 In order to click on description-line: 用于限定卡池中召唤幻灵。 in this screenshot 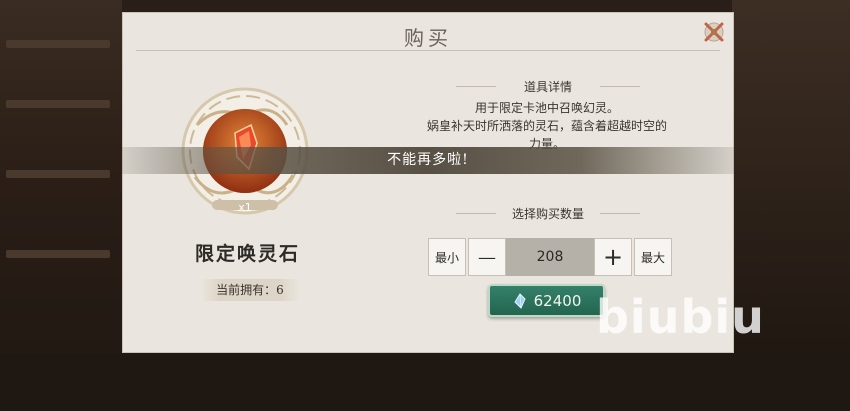, I will do `click(546, 108)`.